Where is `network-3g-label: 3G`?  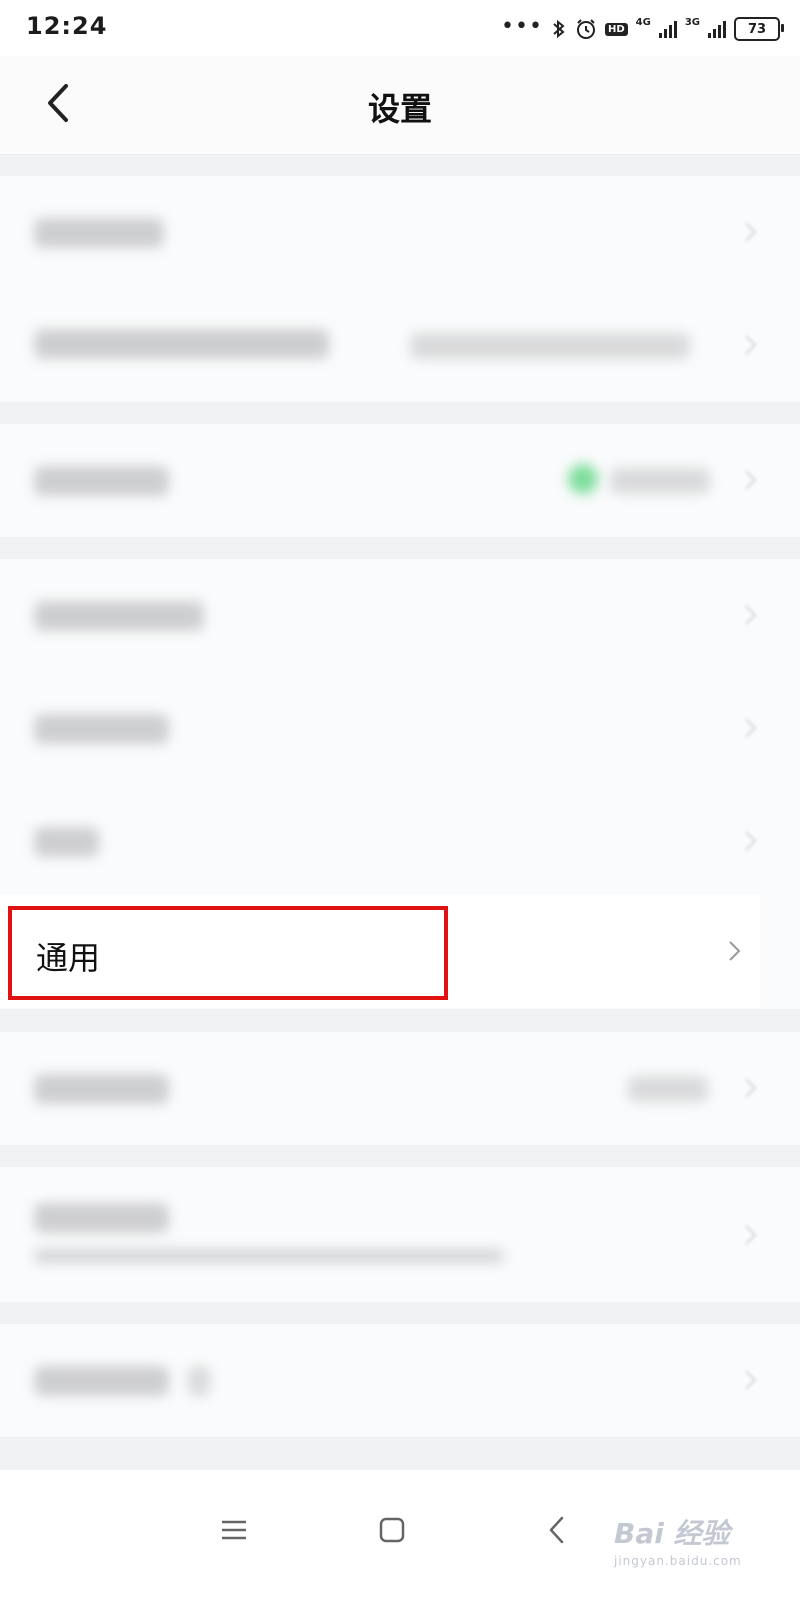 network-3g-label: 3G is located at coordinates (692, 22).